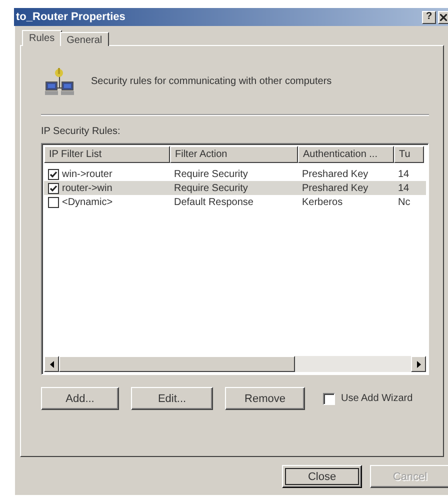  I want to click on table-cell: Default Response, so click(214, 202).